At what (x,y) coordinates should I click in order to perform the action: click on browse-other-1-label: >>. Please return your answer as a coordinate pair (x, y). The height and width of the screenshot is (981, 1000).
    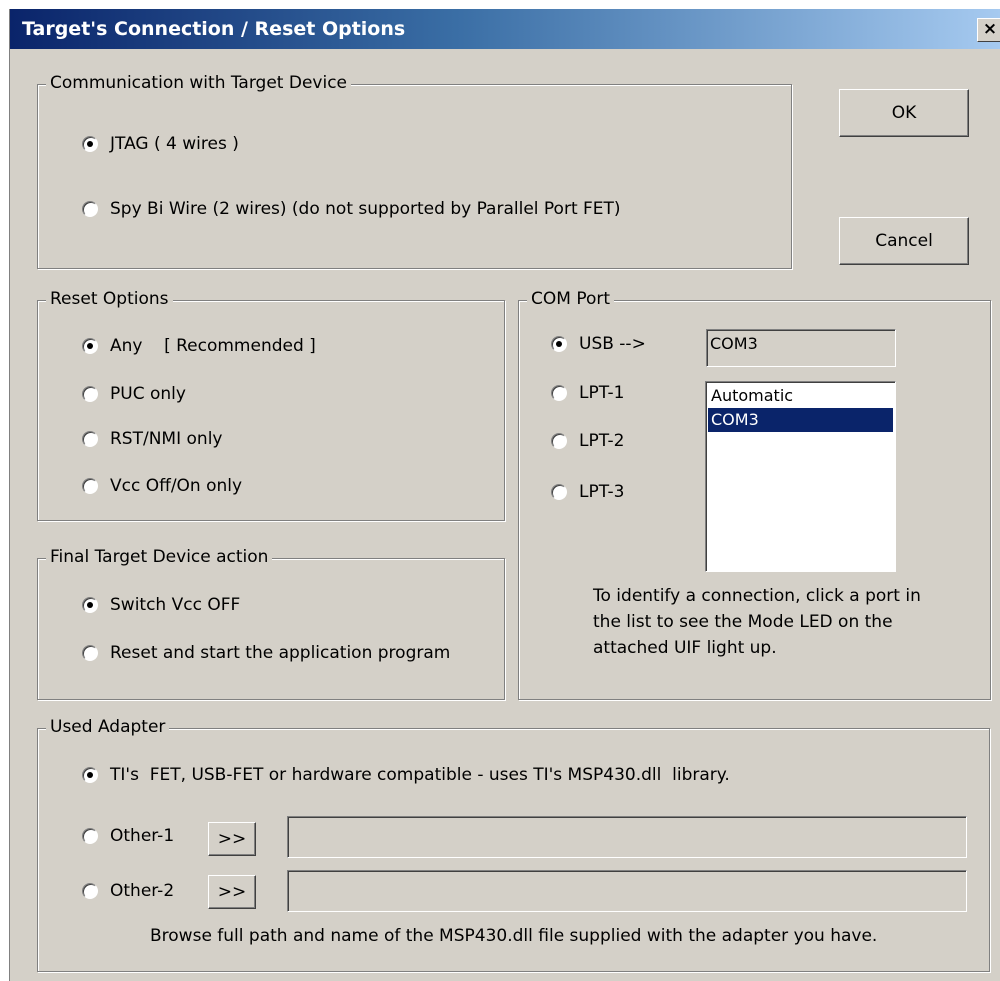
    Looking at the image, I should click on (232, 839).